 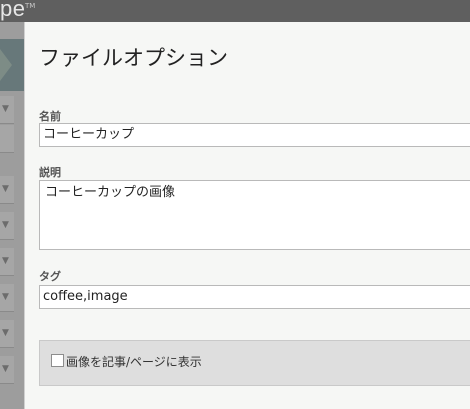 I want to click on description-label: 説明, so click(x=50, y=172).